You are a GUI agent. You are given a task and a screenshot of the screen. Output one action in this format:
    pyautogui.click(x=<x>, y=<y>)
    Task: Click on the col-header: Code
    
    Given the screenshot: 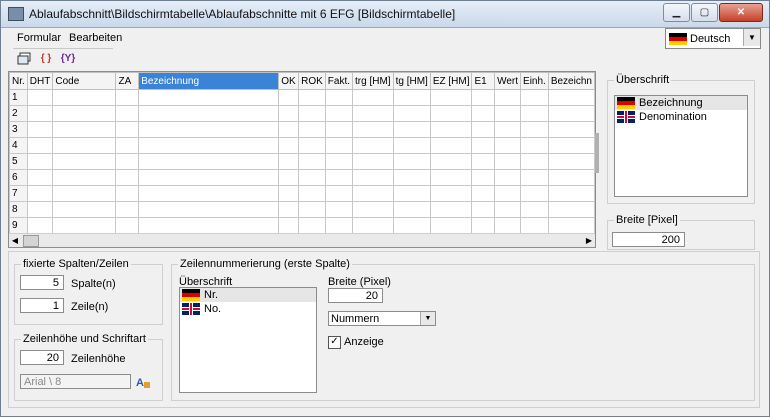 What is the action you would take?
    pyautogui.click(x=84, y=81)
    